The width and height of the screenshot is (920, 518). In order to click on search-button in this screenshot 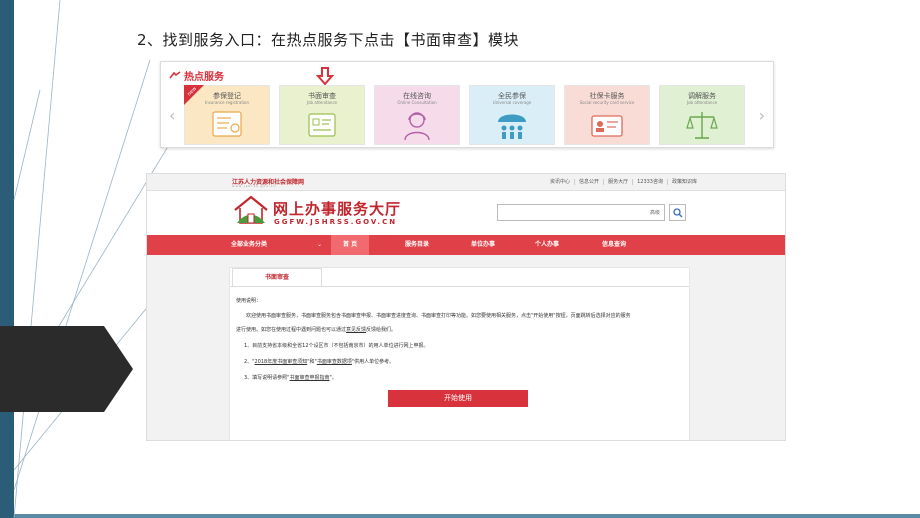, I will do `click(677, 212)`.